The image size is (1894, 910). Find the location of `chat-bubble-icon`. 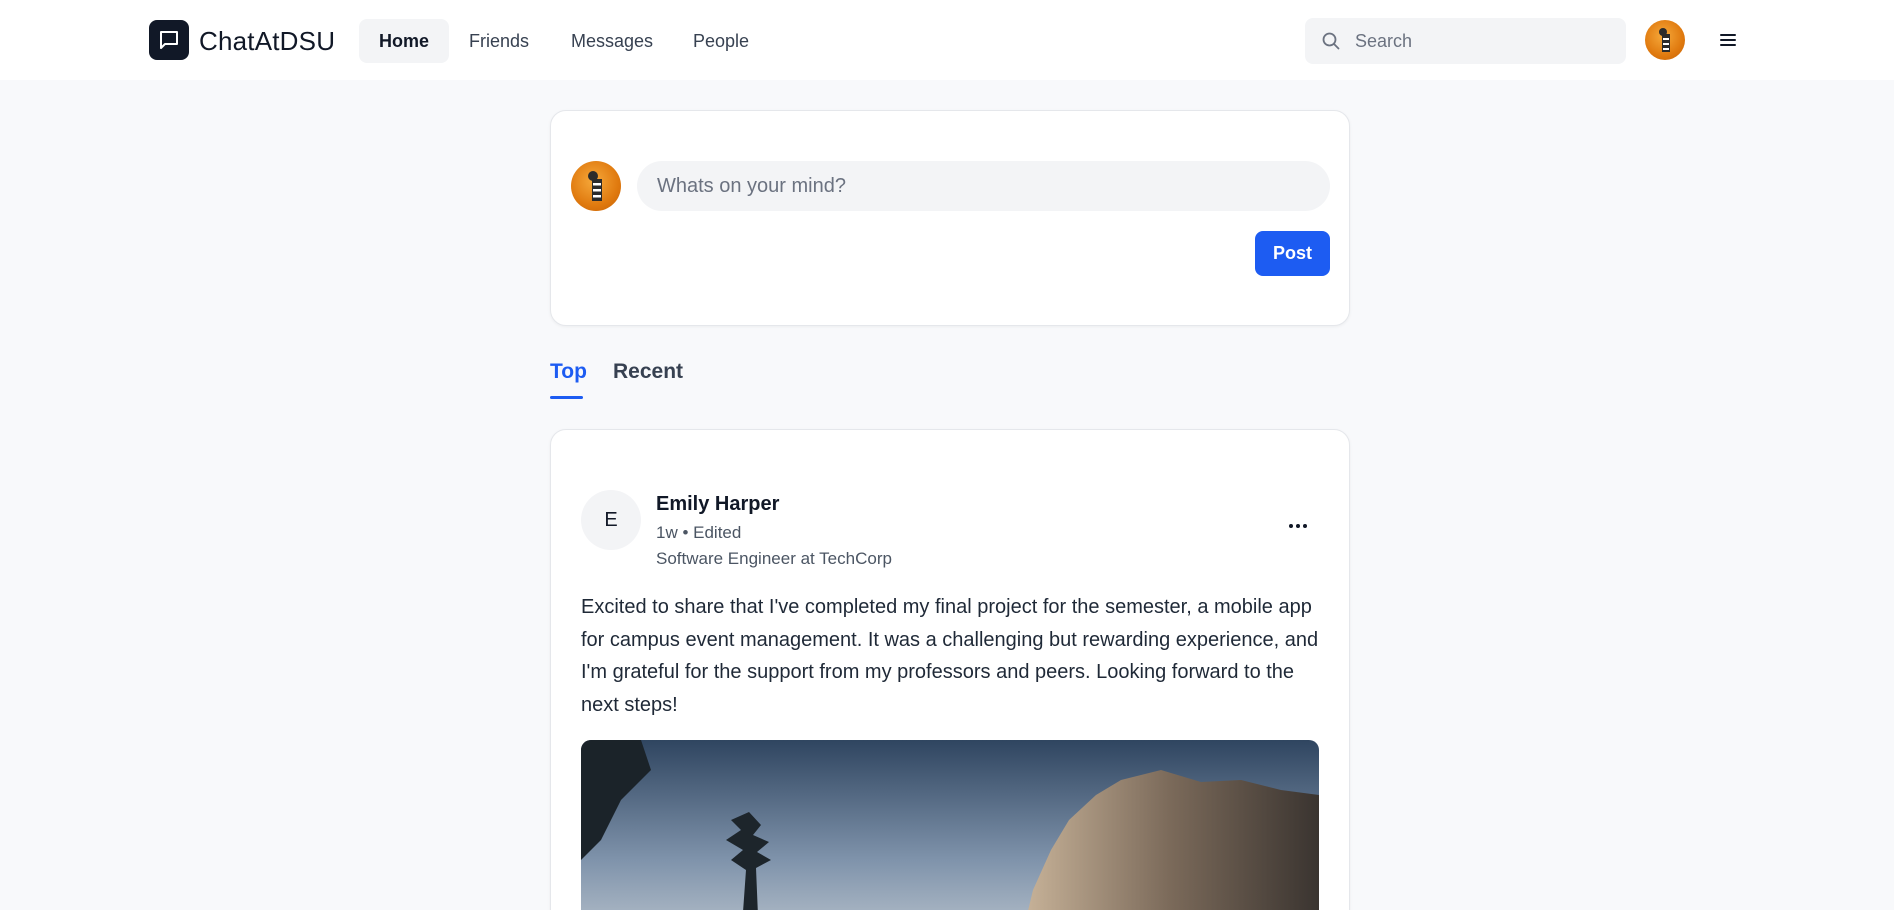

chat-bubble-icon is located at coordinates (169, 40).